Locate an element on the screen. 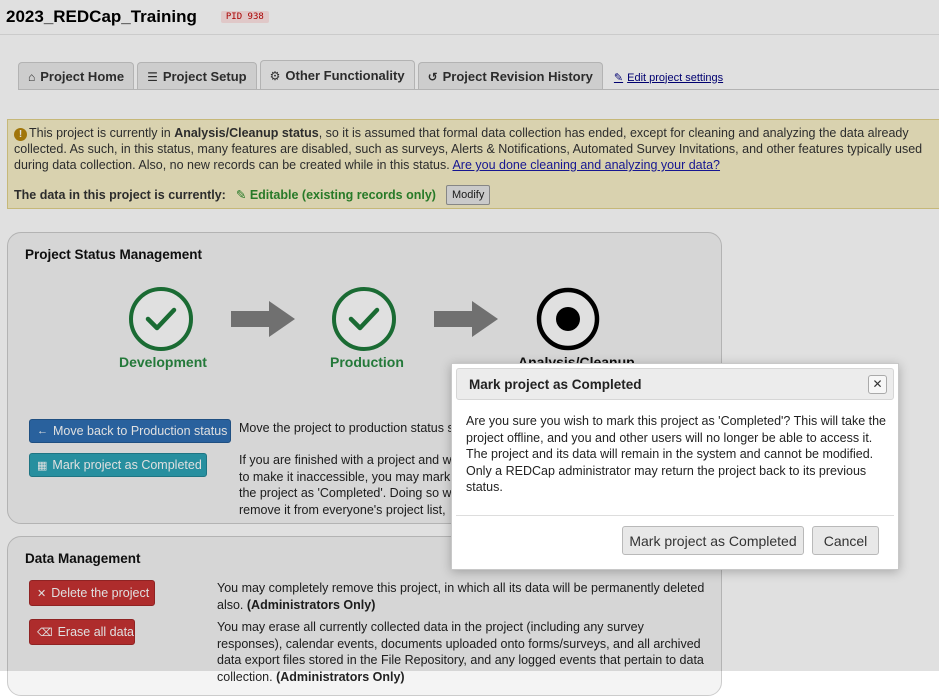 Image resolution: width=939 pixels, height=696 pixels. dialog-divider is located at coordinates (675, 515).